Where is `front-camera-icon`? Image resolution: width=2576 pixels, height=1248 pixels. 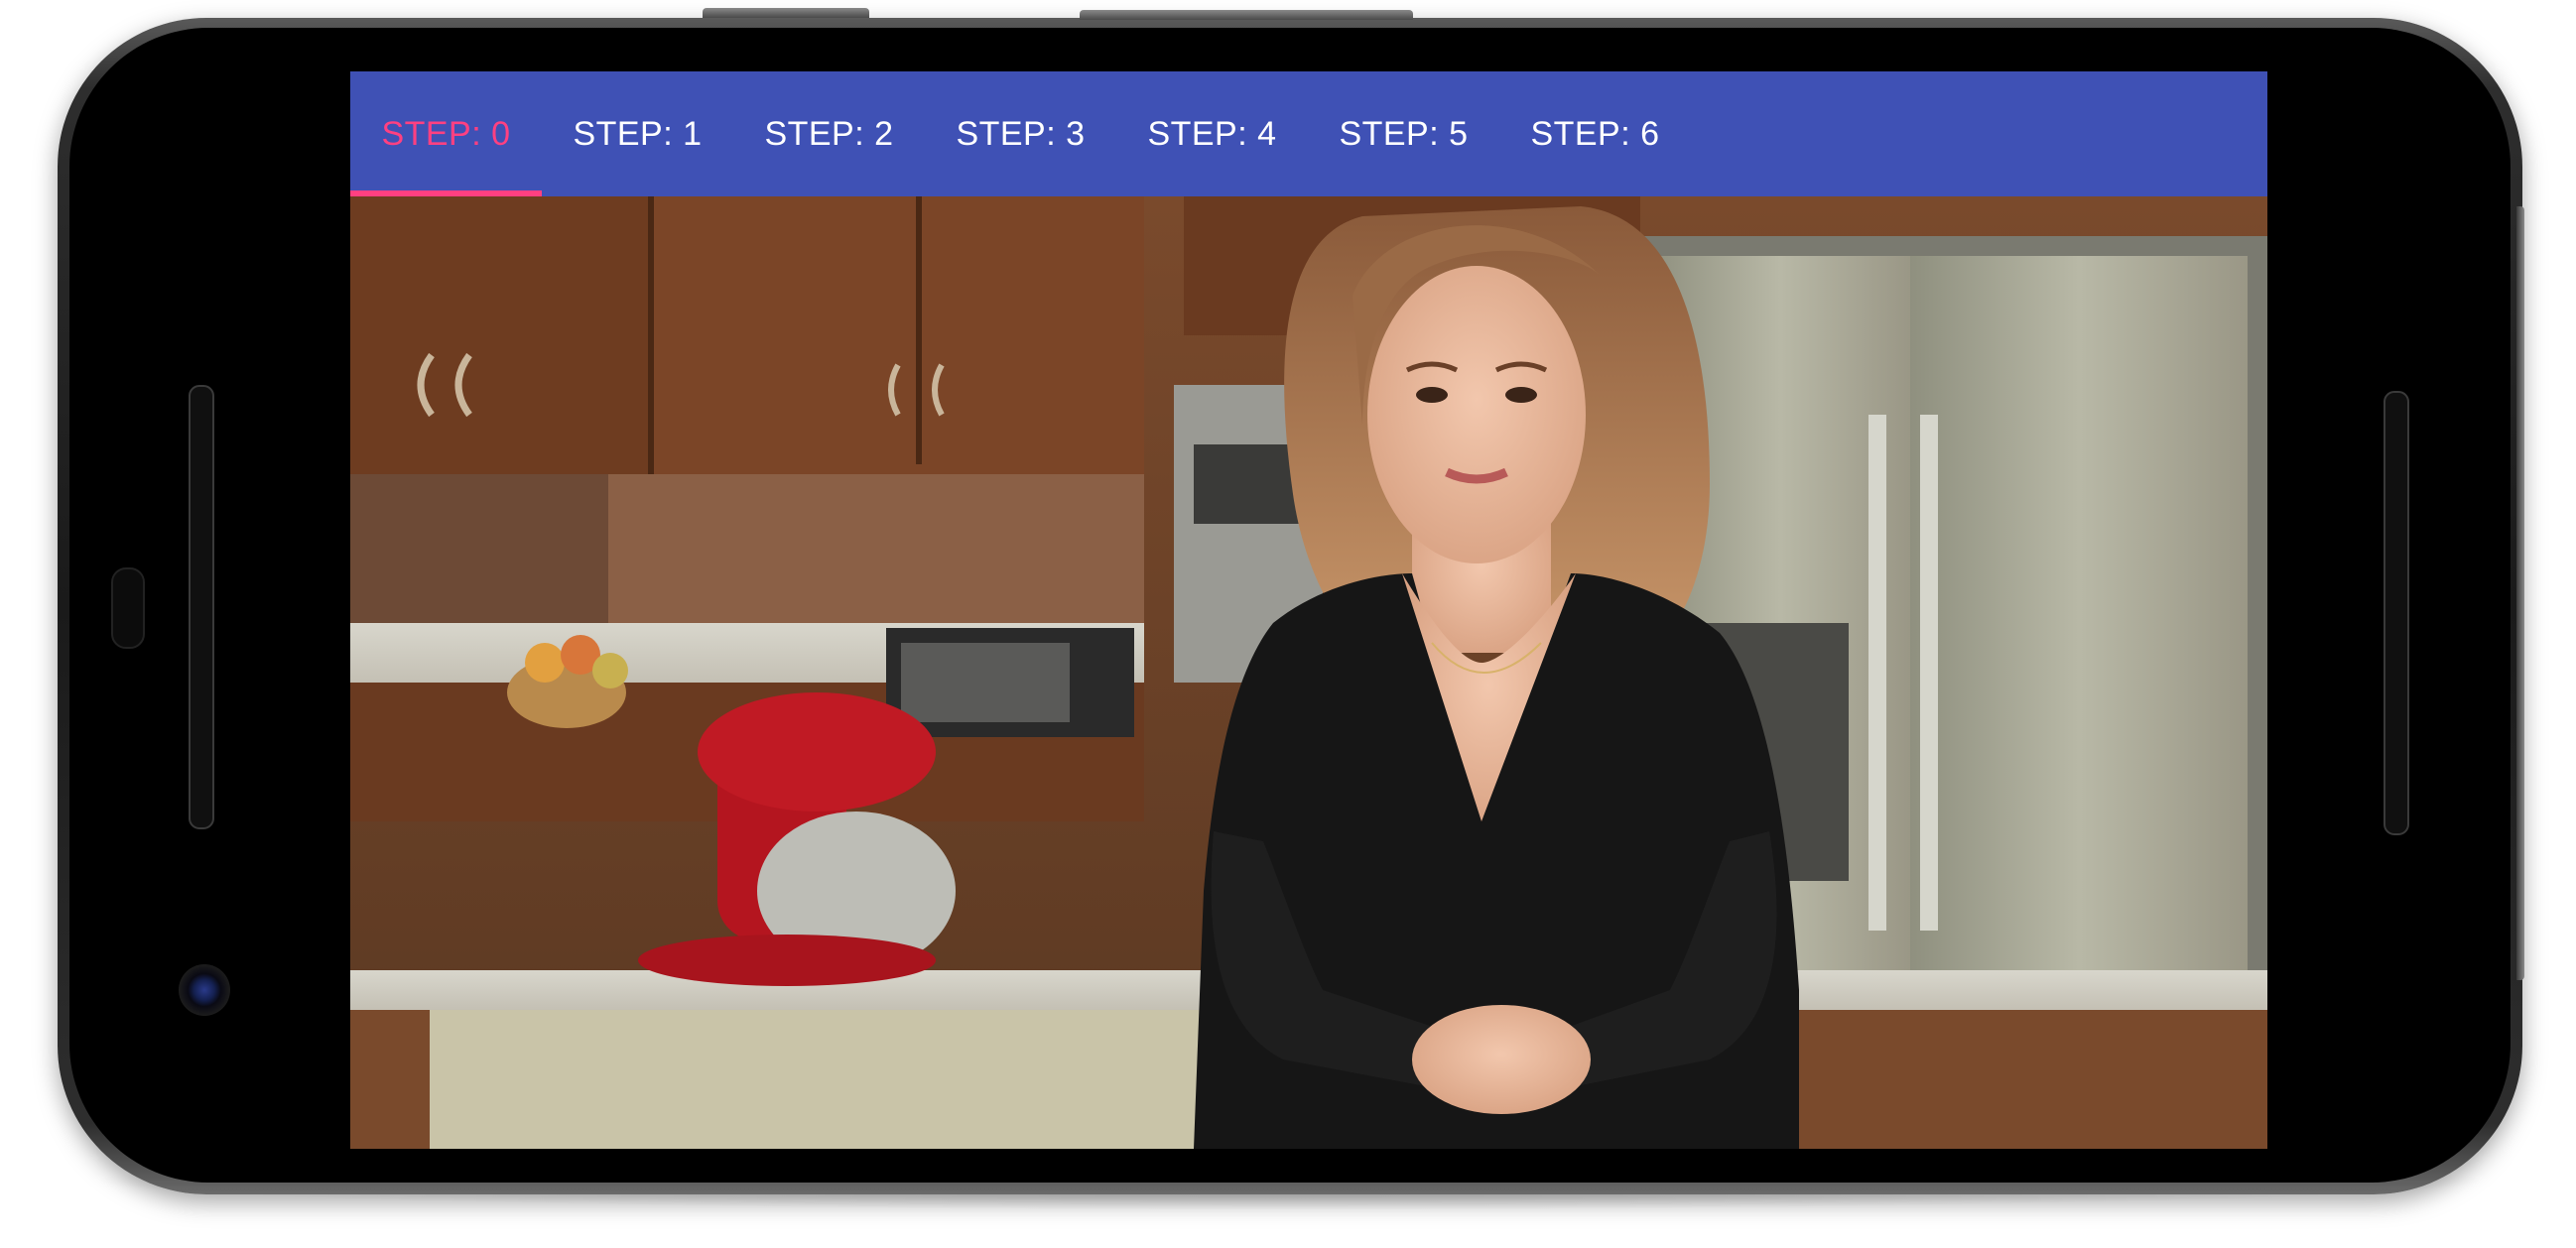 front-camera-icon is located at coordinates (205, 990).